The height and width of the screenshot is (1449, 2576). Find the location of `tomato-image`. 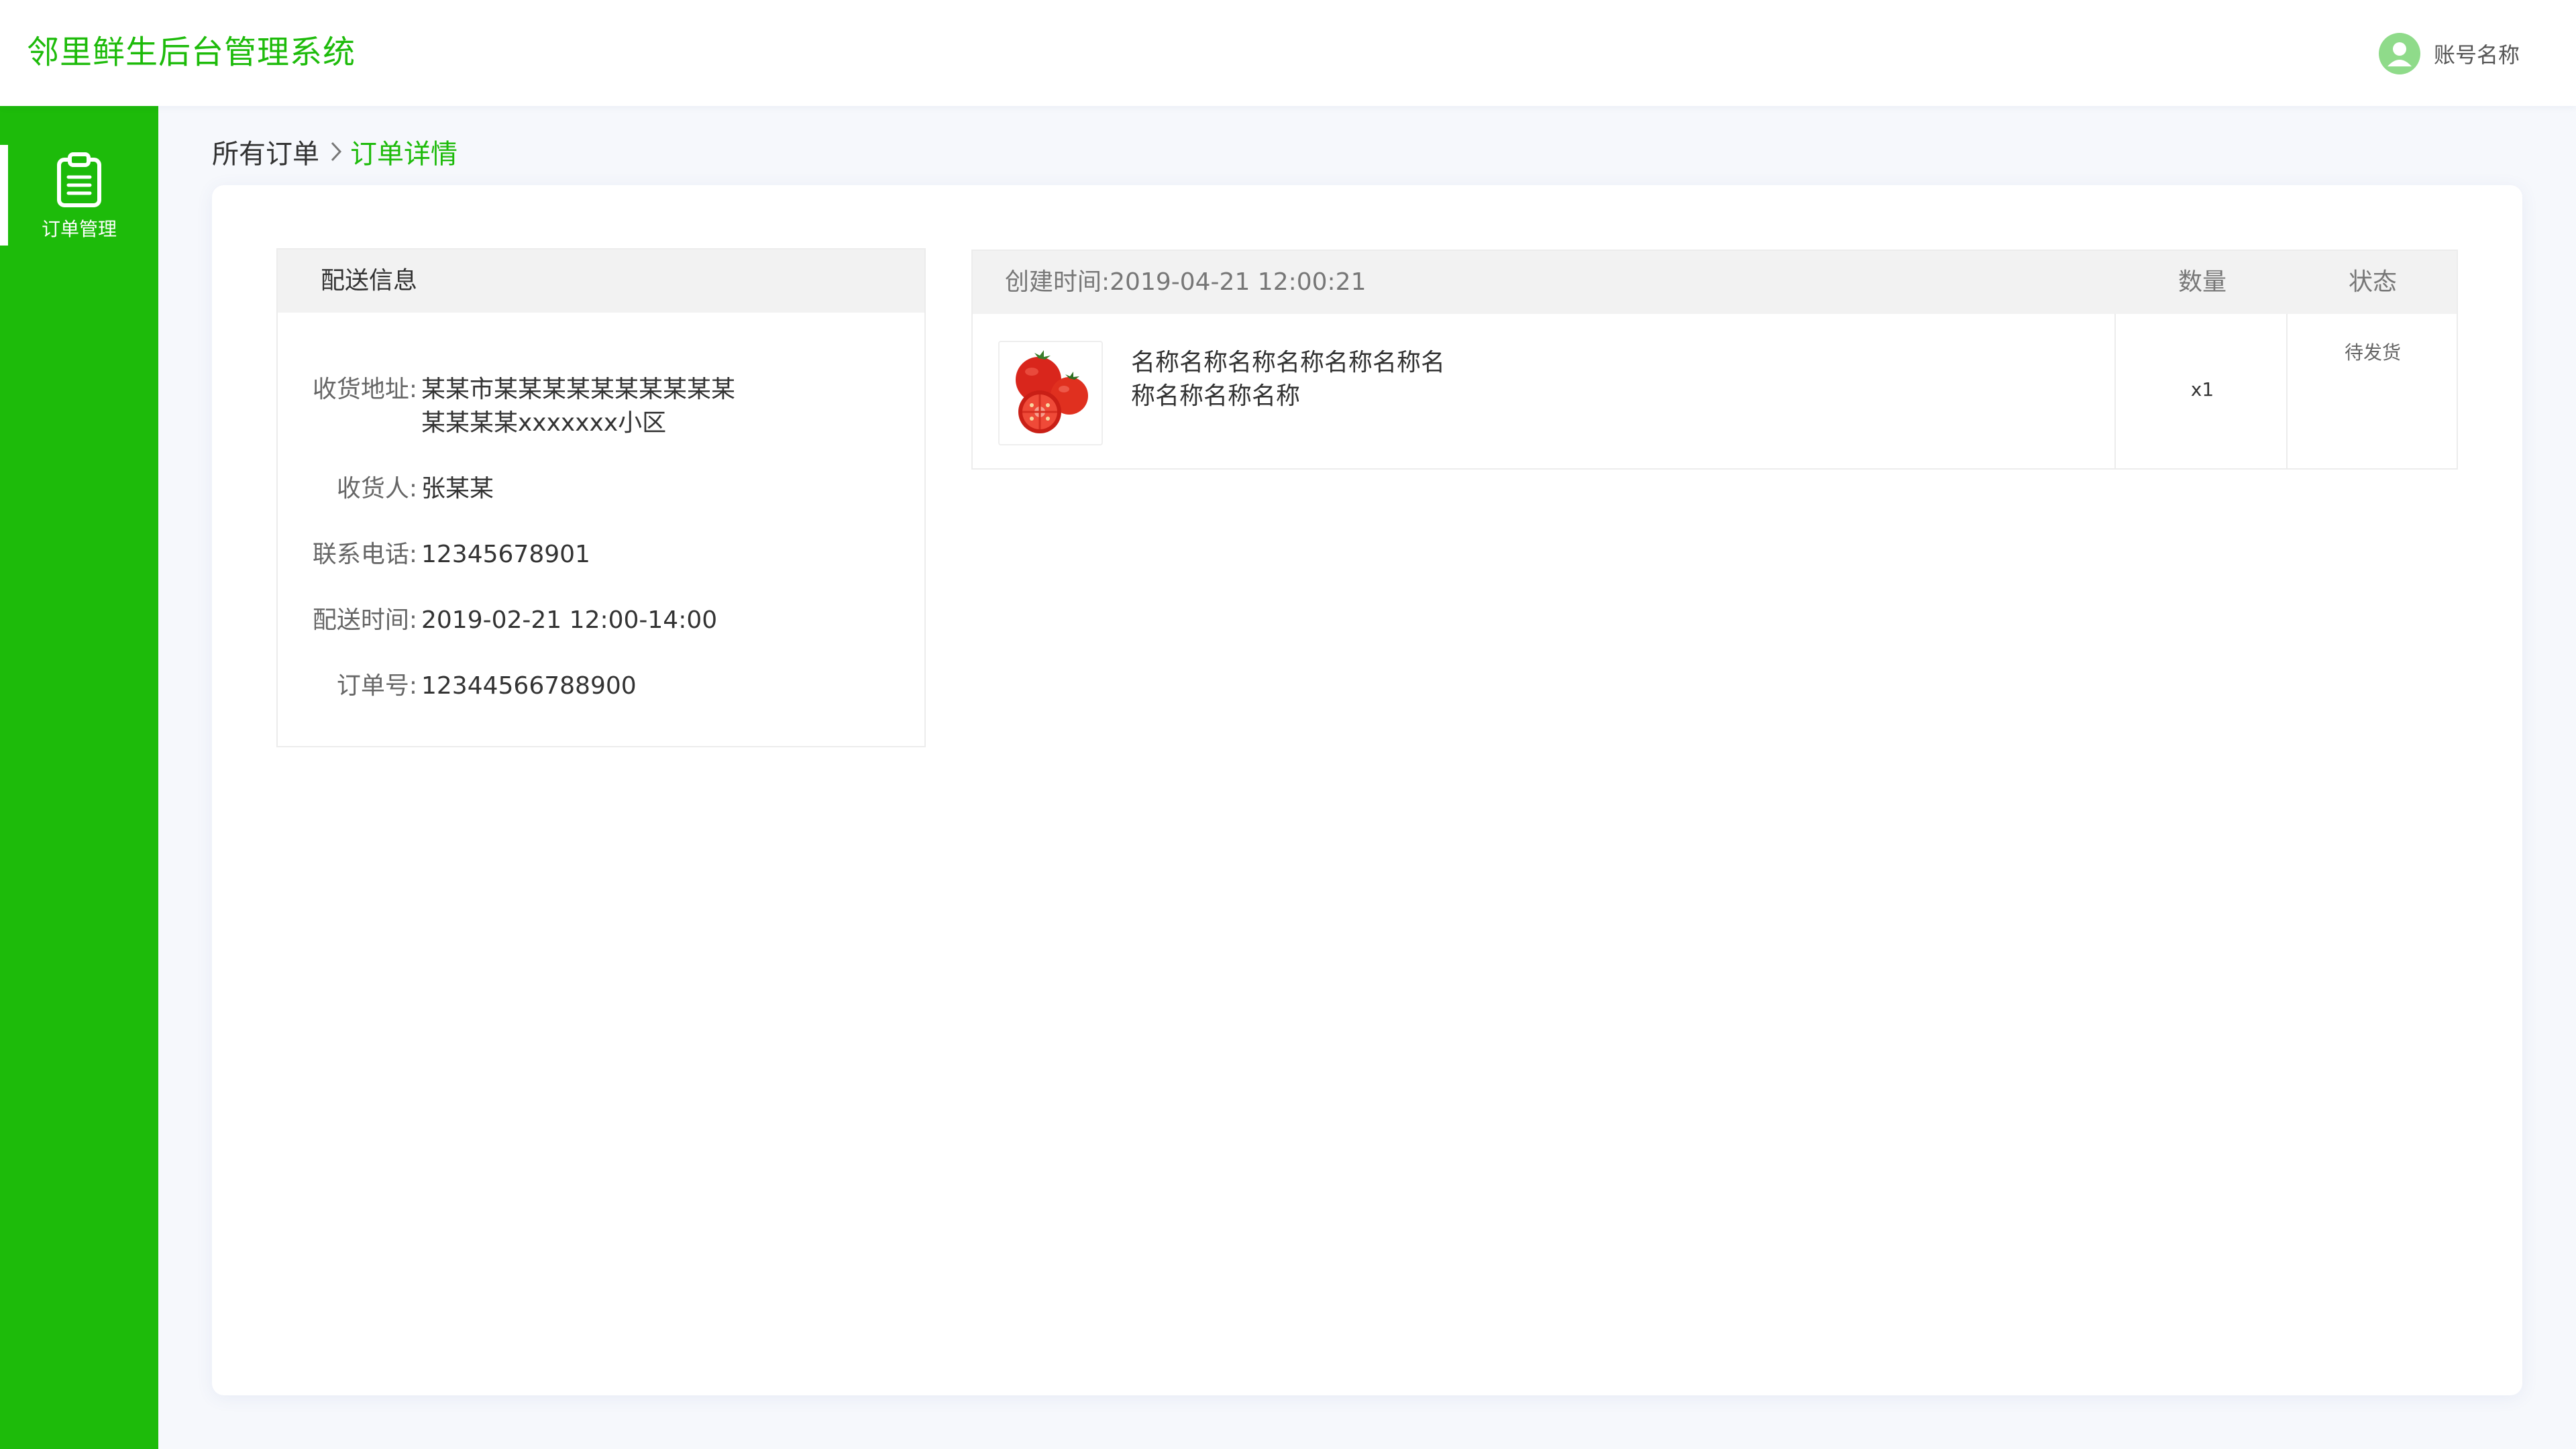

tomato-image is located at coordinates (1050, 393).